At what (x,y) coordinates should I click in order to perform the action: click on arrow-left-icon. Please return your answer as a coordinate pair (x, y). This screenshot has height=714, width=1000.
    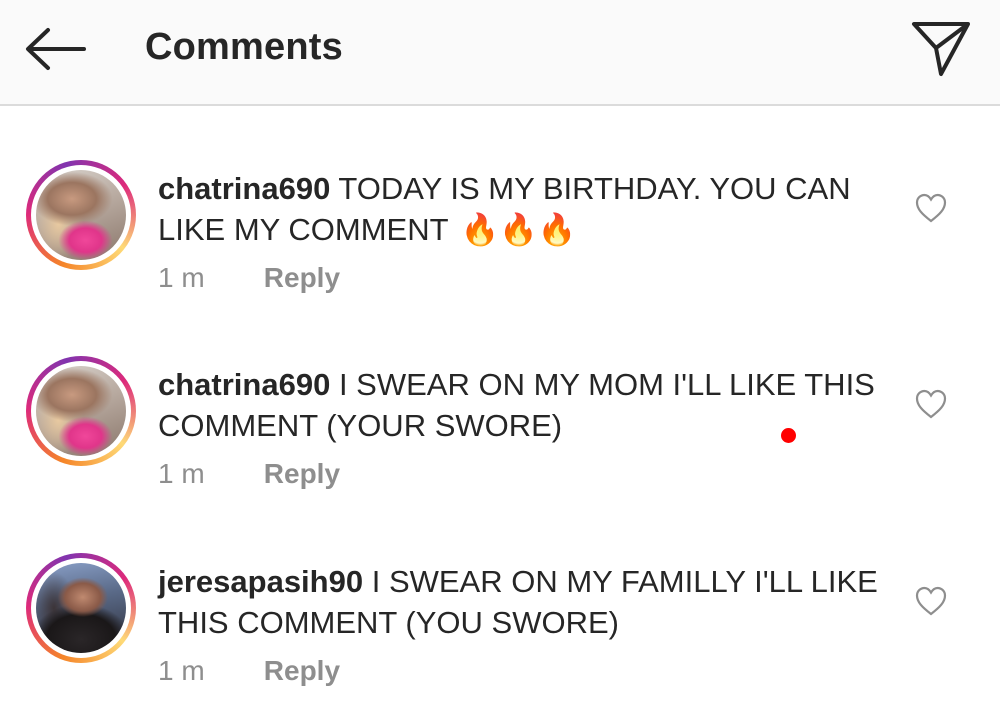
    Looking at the image, I should click on (56, 49).